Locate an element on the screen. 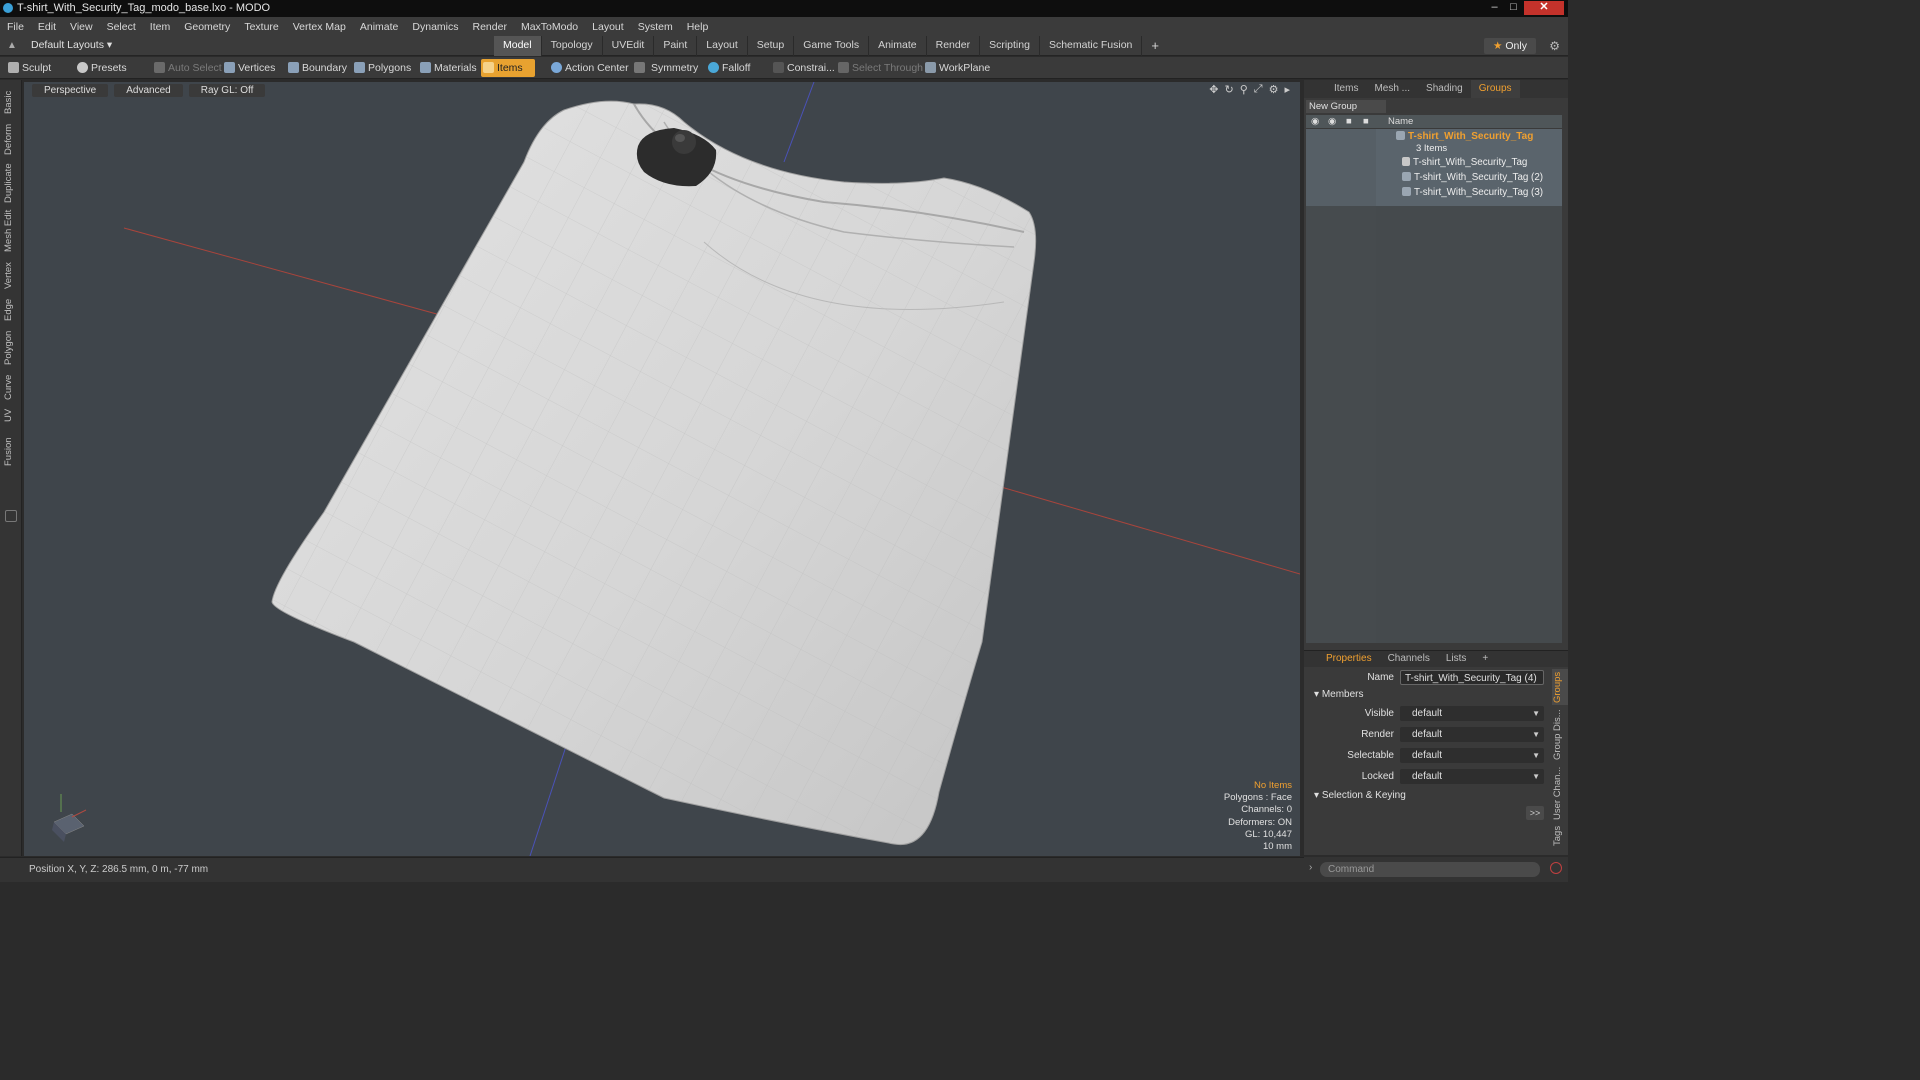 This screenshot has height=1080, width=1920. side-tab-groups: Groups is located at coordinates (1560, 687).